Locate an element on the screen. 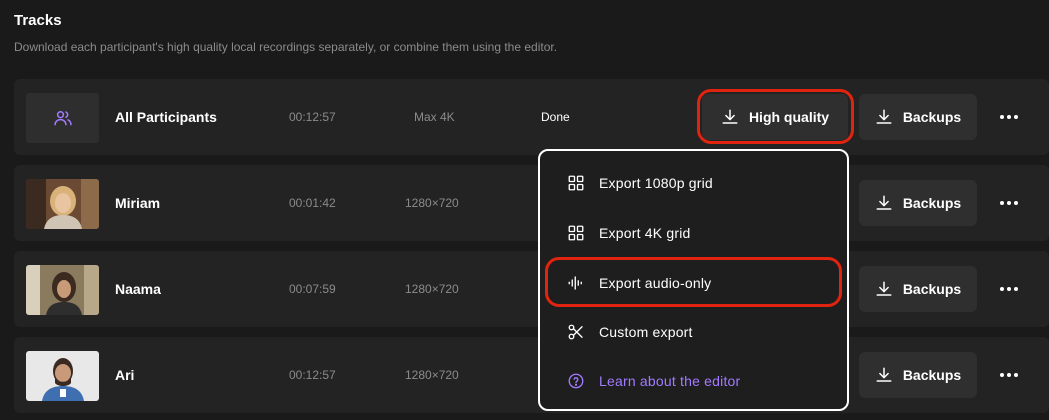 This screenshot has width=1049, height=420. track-resolution: Max 4K is located at coordinates (434, 117).